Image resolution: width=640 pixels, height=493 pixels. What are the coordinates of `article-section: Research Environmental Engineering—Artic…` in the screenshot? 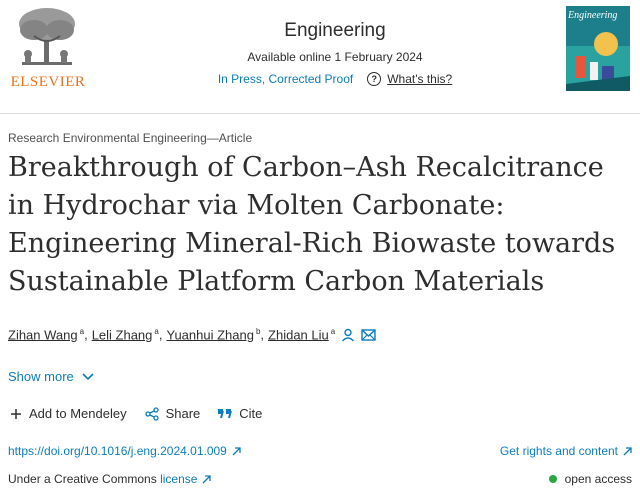 It's located at (130, 138).